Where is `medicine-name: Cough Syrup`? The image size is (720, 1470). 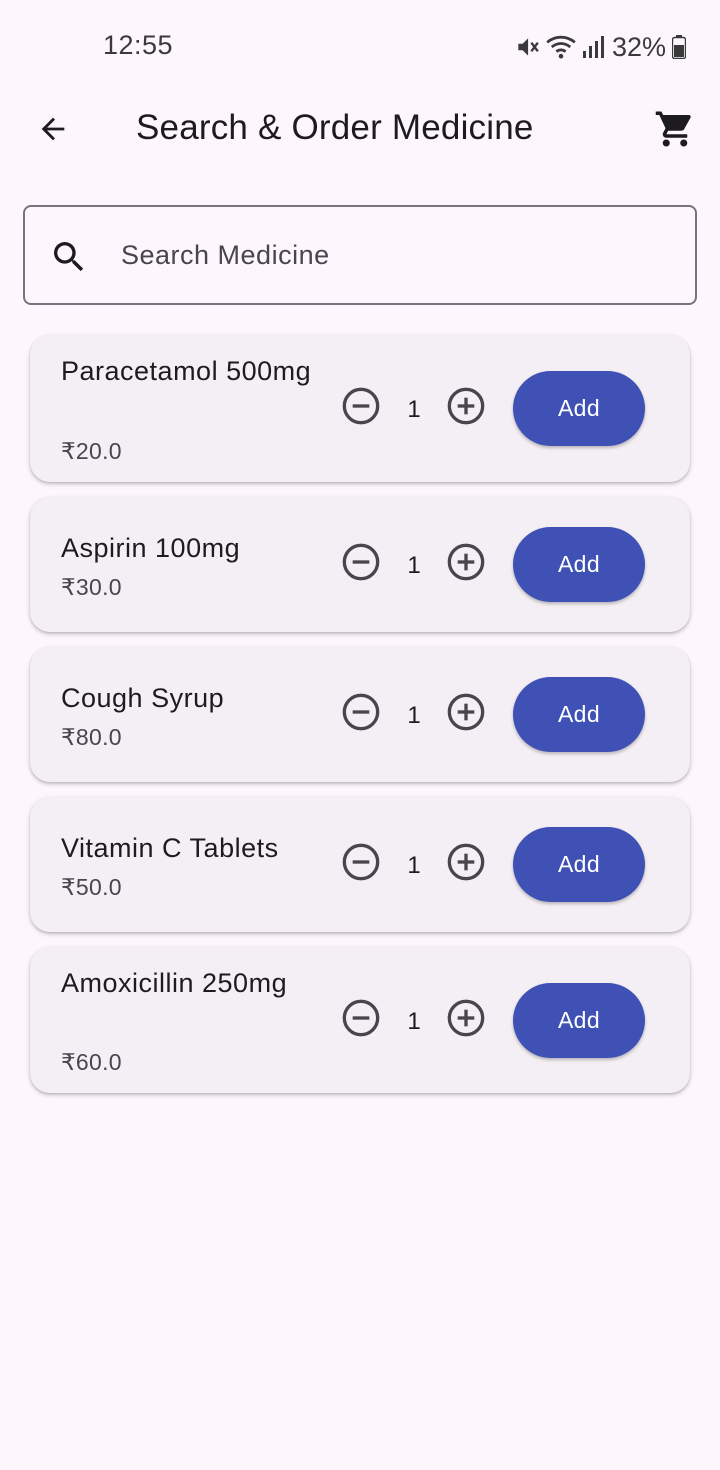 medicine-name: Cough Syrup is located at coordinates (143, 698).